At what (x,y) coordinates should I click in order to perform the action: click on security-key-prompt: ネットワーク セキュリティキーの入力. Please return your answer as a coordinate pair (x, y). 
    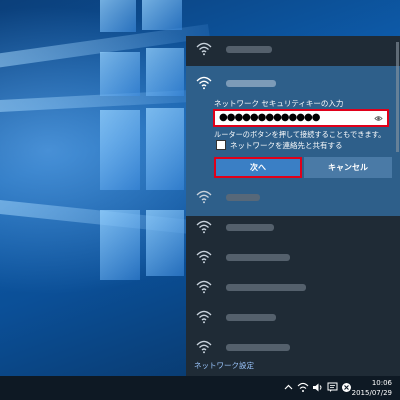
    Looking at the image, I should click on (279, 103).